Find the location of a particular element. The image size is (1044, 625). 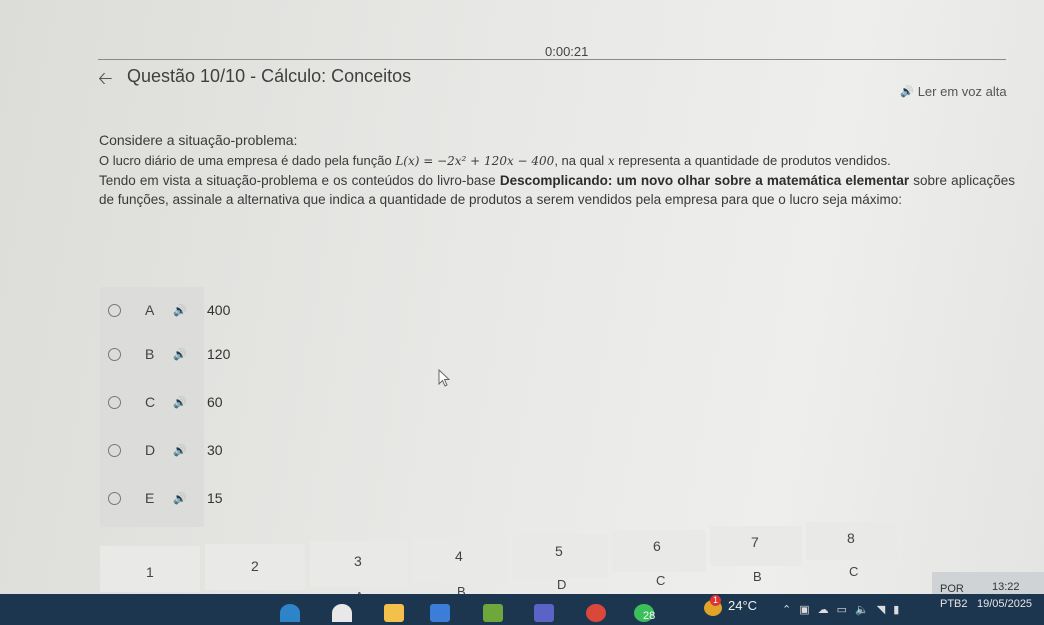

question-number: 5 is located at coordinates (559, 551).